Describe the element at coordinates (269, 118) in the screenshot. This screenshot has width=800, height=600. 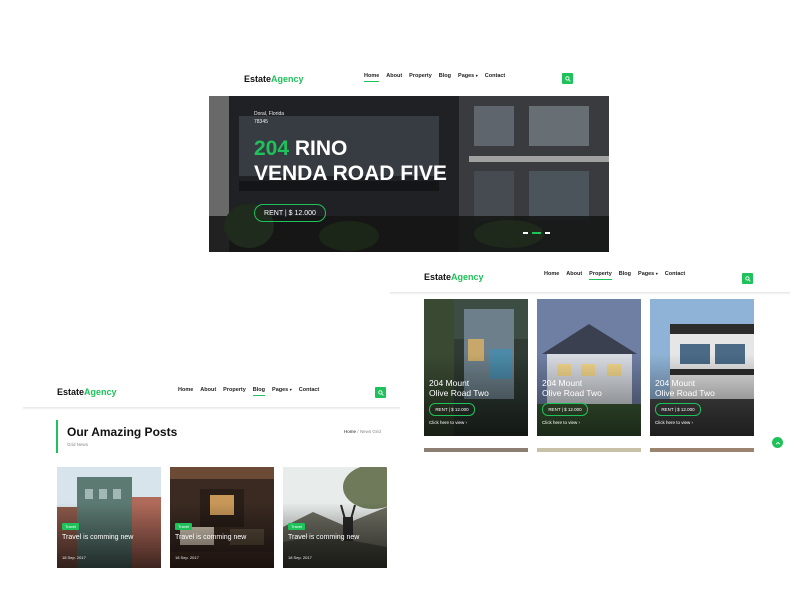
I see `slide-address: Doral, Florida 78345` at that location.